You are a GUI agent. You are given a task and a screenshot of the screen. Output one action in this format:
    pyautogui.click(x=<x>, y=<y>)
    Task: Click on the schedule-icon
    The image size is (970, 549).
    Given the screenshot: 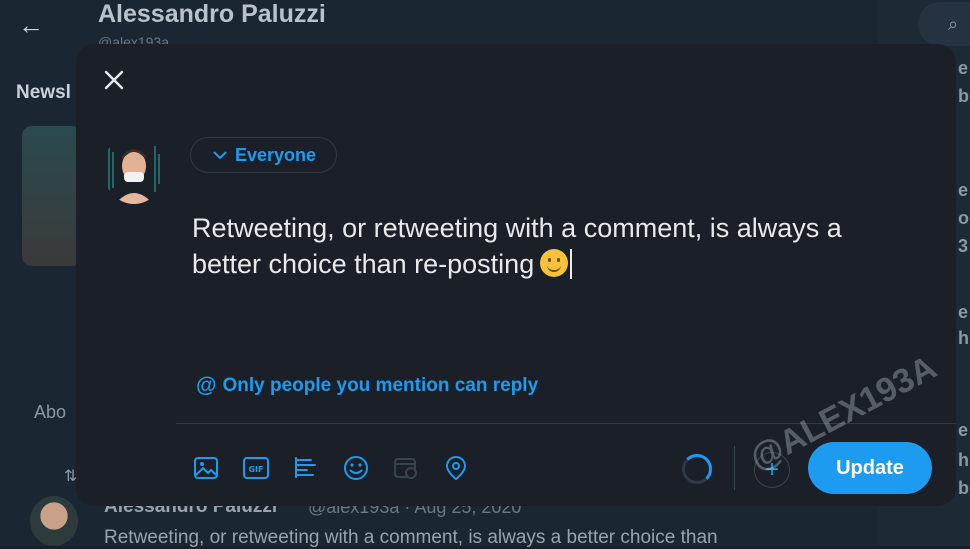 What is the action you would take?
    pyautogui.click(x=406, y=468)
    